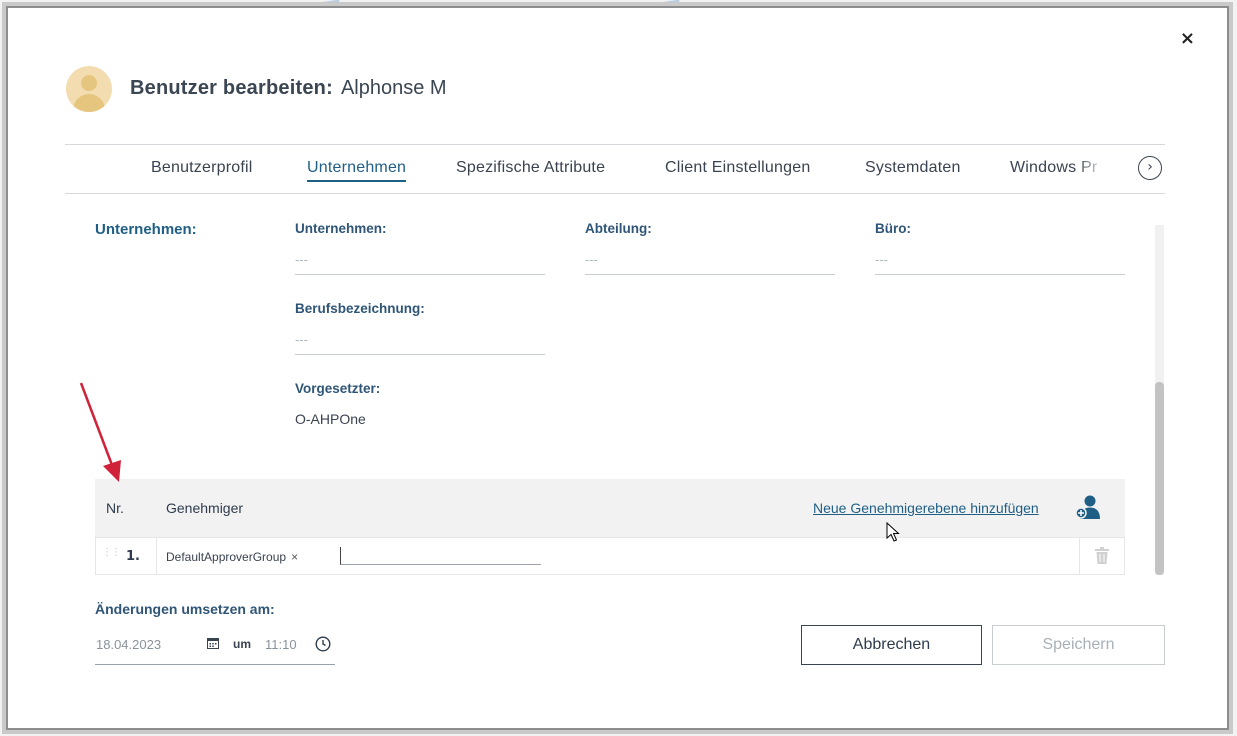 The height and width of the screenshot is (736, 1237). Describe the element at coordinates (1159, 478) in the screenshot. I see `scrollbar-thumb` at that location.